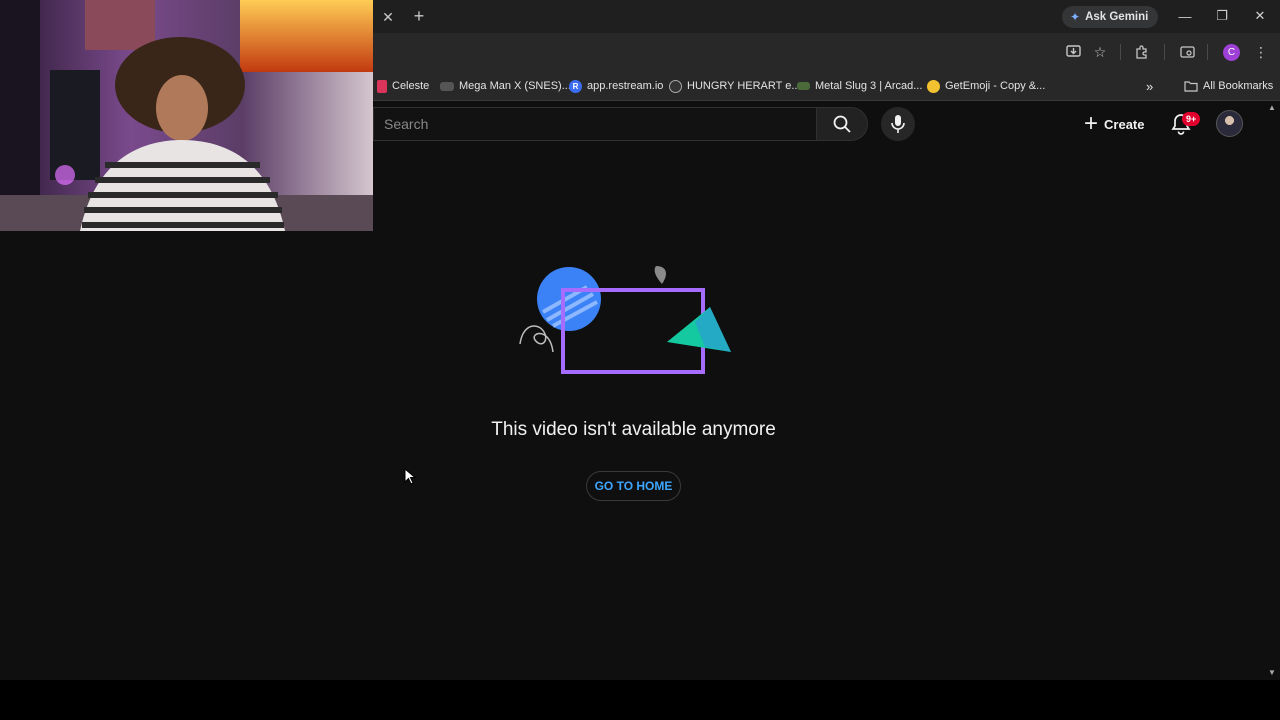 The image size is (1280, 720). Describe the element at coordinates (575, 86) in the screenshot. I see `restream-favicon-icon: R` at that location.